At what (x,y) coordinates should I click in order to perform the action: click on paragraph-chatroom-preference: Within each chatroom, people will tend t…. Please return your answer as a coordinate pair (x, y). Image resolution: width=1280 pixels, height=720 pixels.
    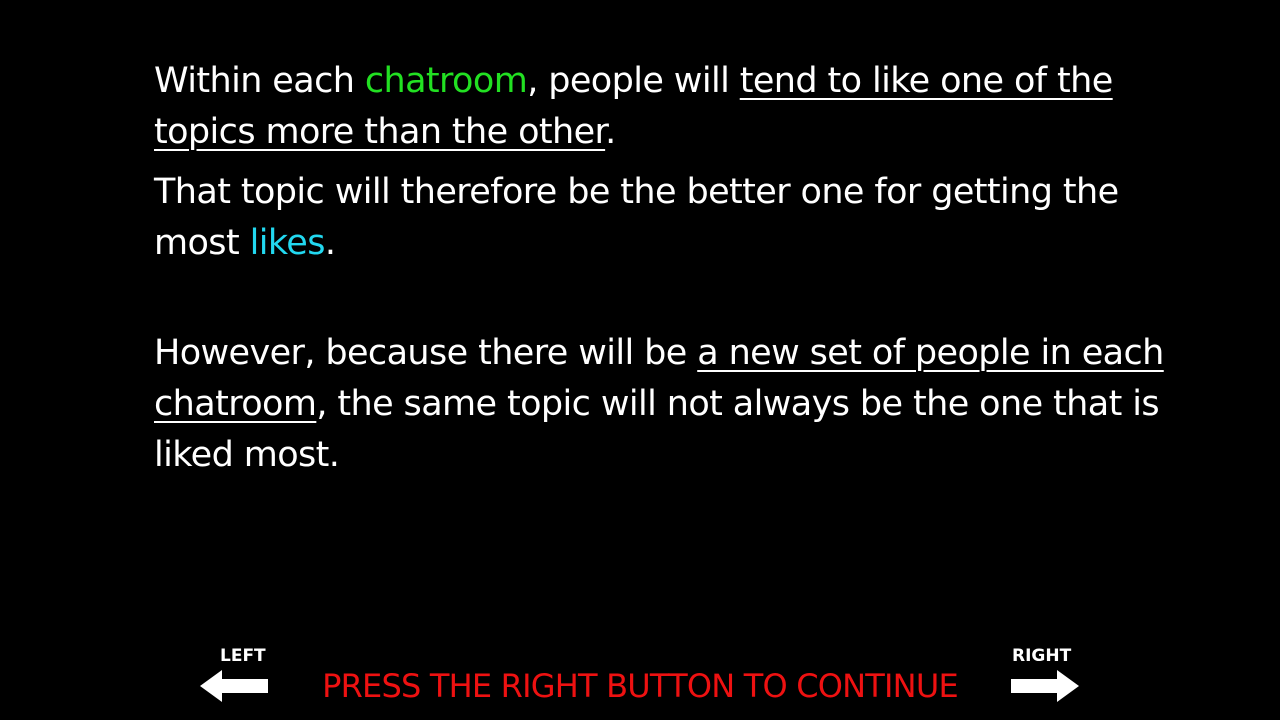
    Looking at the image, I should click on (659, 107).